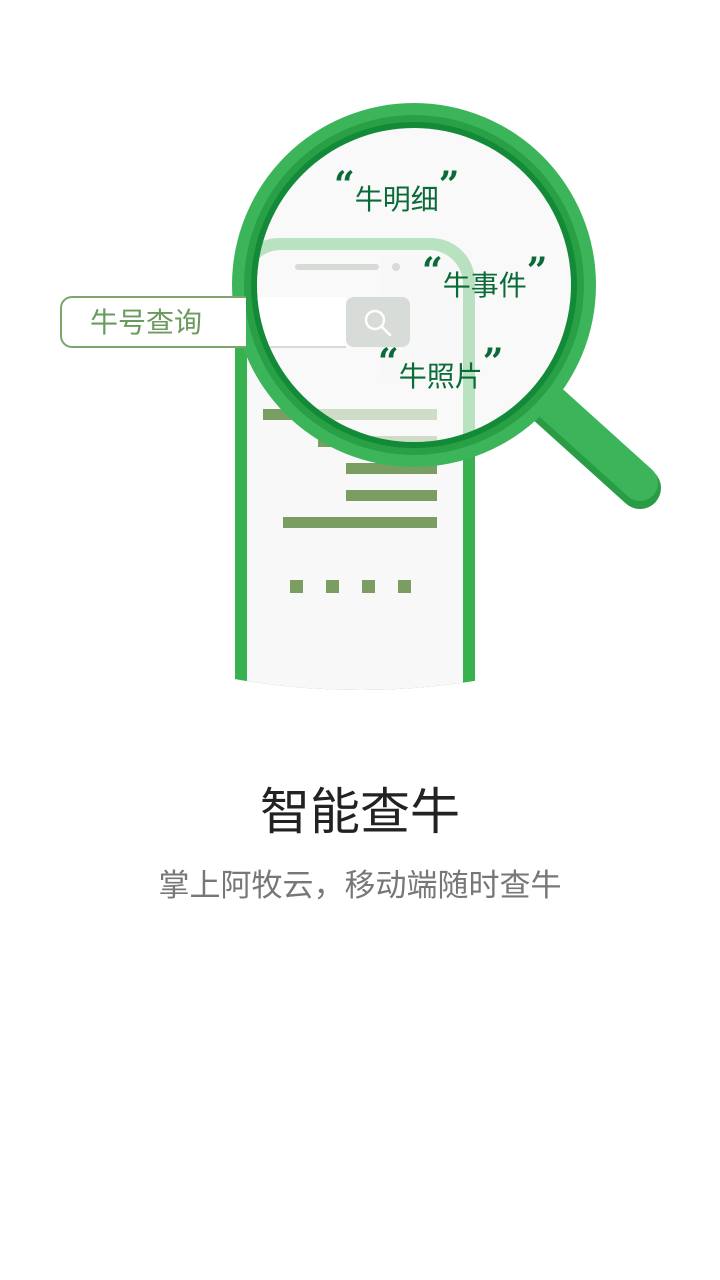 The width and height of the screenshot is (720, 1280). What do you see at coordinates (397, 190) in the screenshot?
I see `label-cow-details: “牛明细”` at bounding box center [397, 190].